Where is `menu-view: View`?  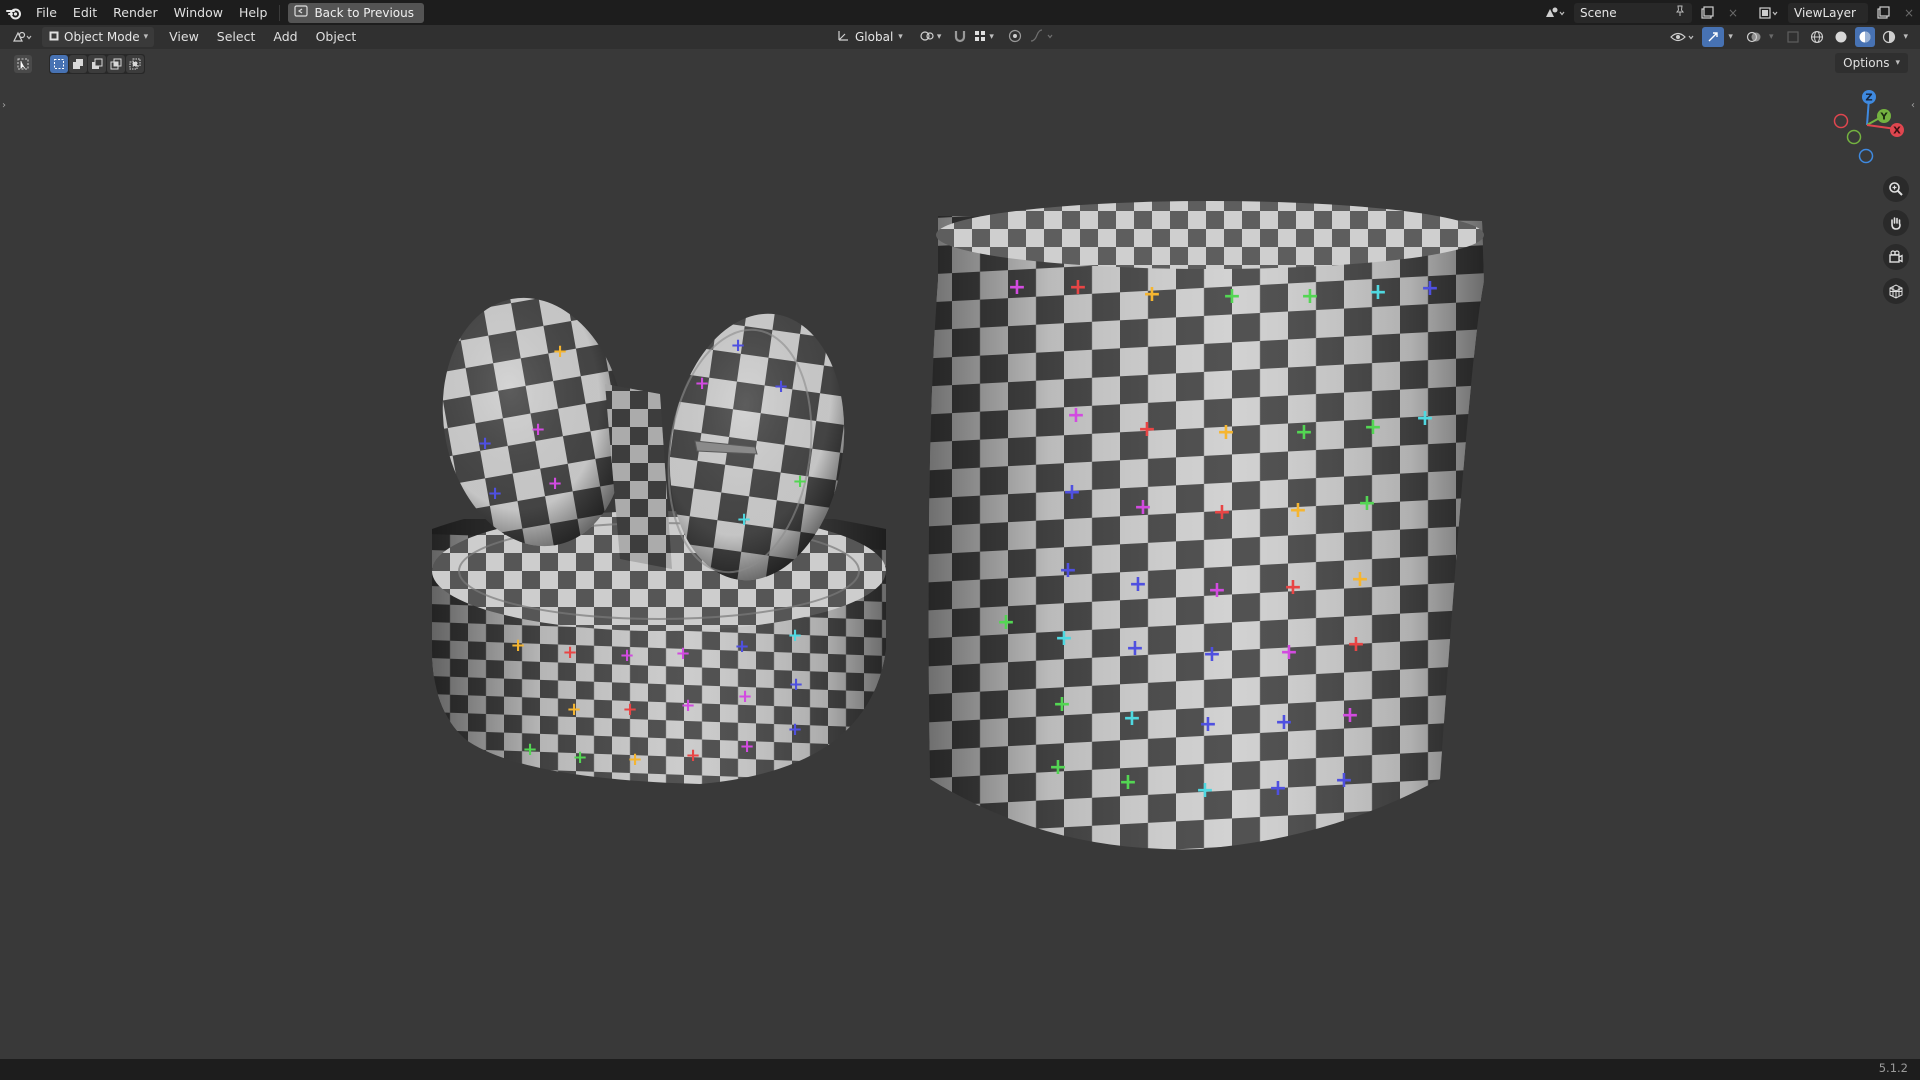 menu-view: View is located at coordinates (184, 37).